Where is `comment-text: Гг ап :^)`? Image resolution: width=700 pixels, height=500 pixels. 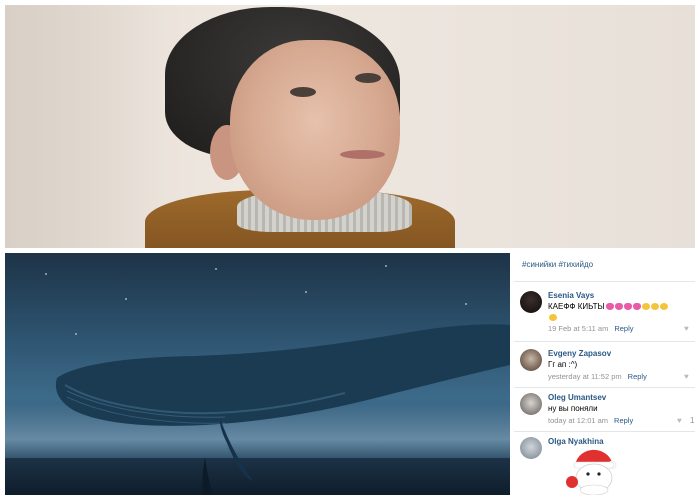
comment-text: Гг ап :^) is located at coordinates (563, 364).